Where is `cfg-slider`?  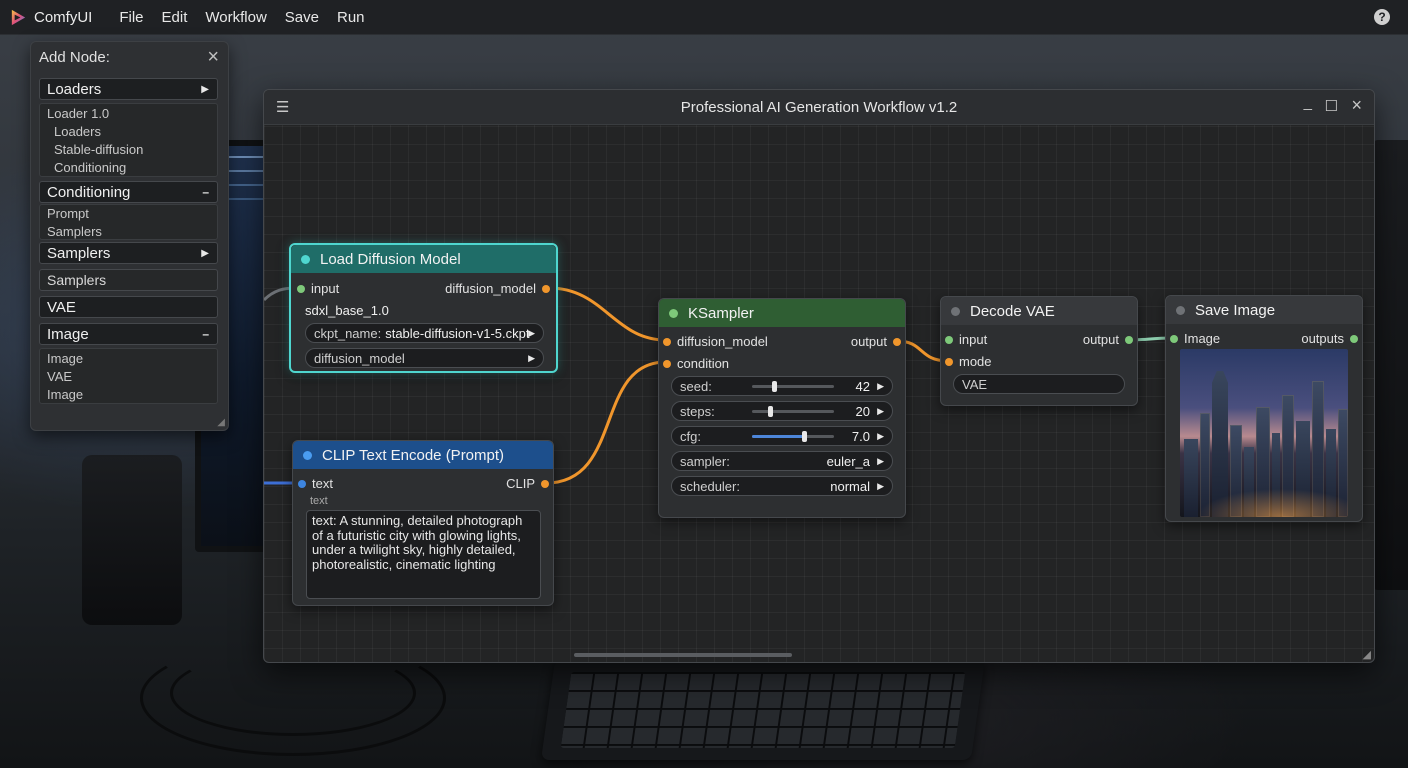 cfg-slider is located at coordinates (793, 436).